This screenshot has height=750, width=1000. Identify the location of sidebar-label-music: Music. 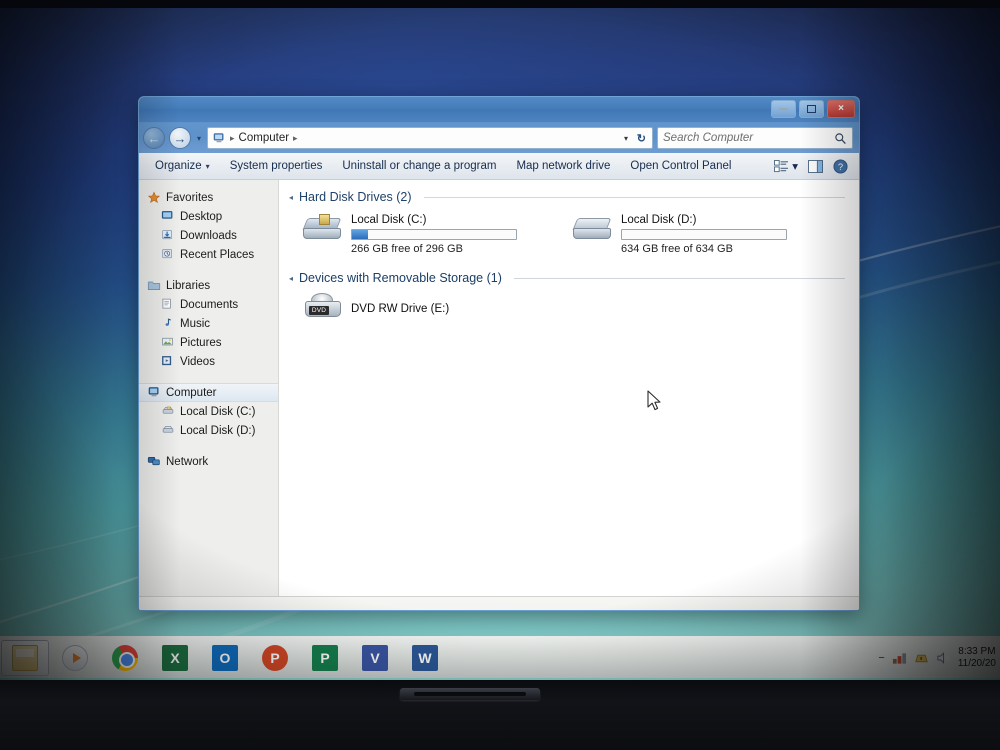
(195, 323).